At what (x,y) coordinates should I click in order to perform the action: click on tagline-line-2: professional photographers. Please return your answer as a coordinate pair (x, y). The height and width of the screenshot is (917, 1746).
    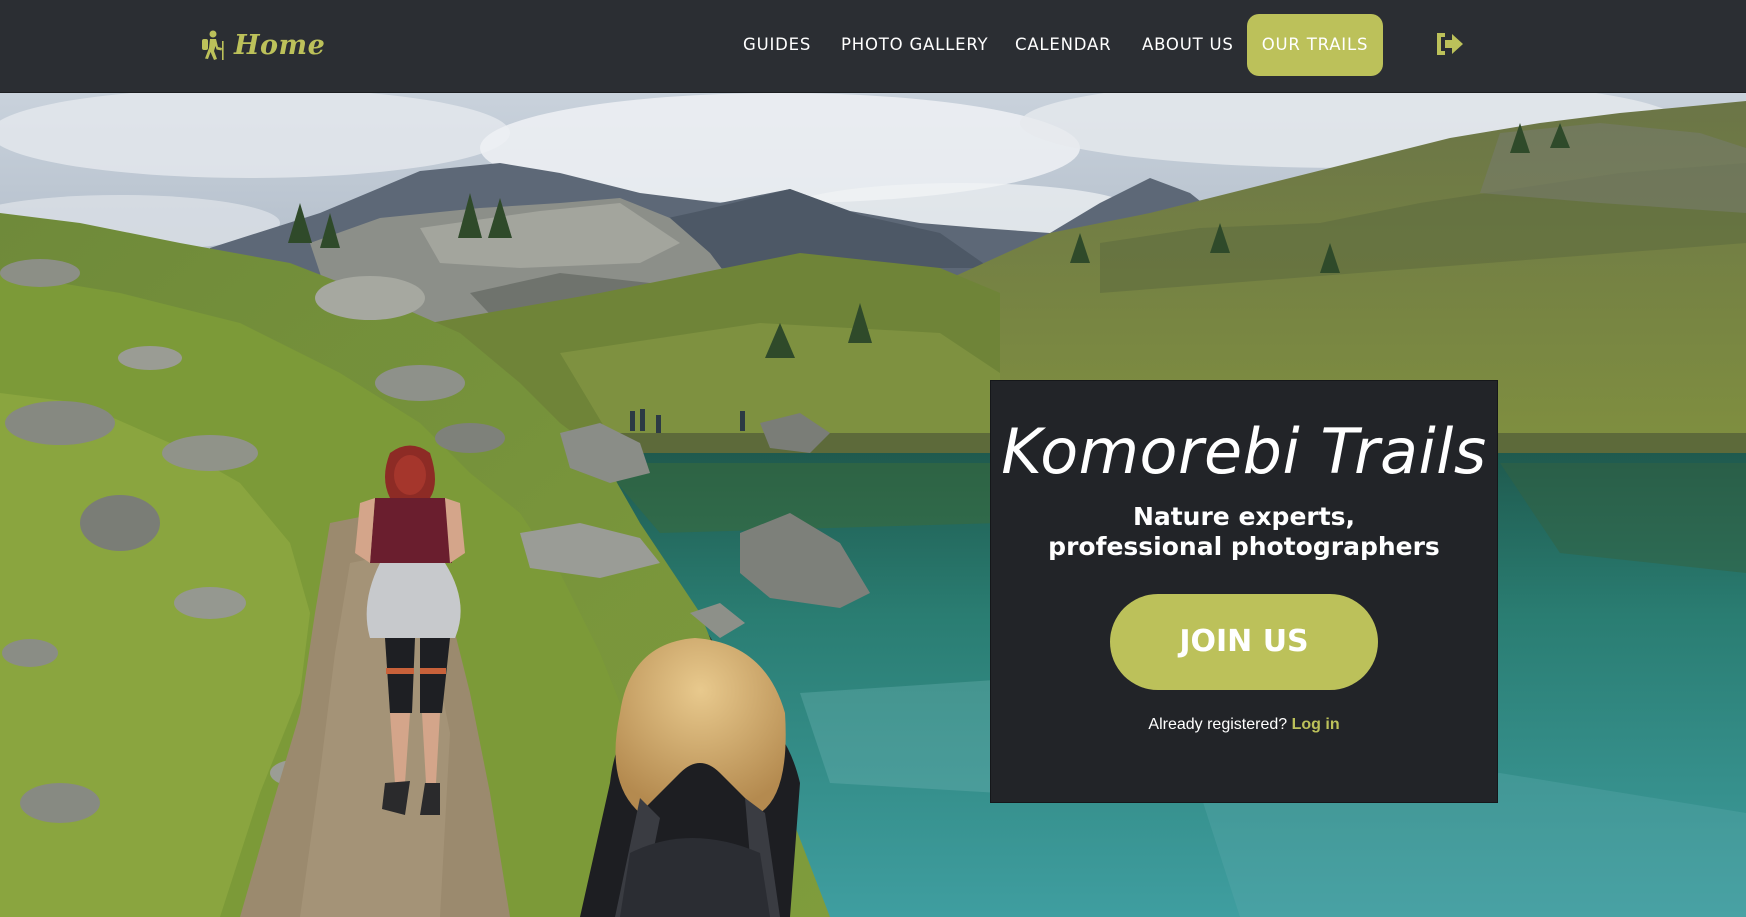
    Looking at the image, I should click on (1244, 546).